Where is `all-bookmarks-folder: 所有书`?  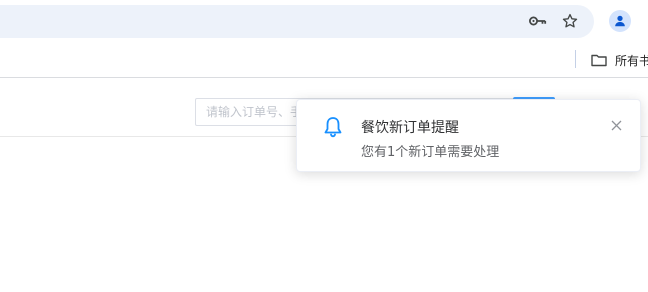 all-bookmarks-folder: 所有书 is located at coordinates (619, 60).